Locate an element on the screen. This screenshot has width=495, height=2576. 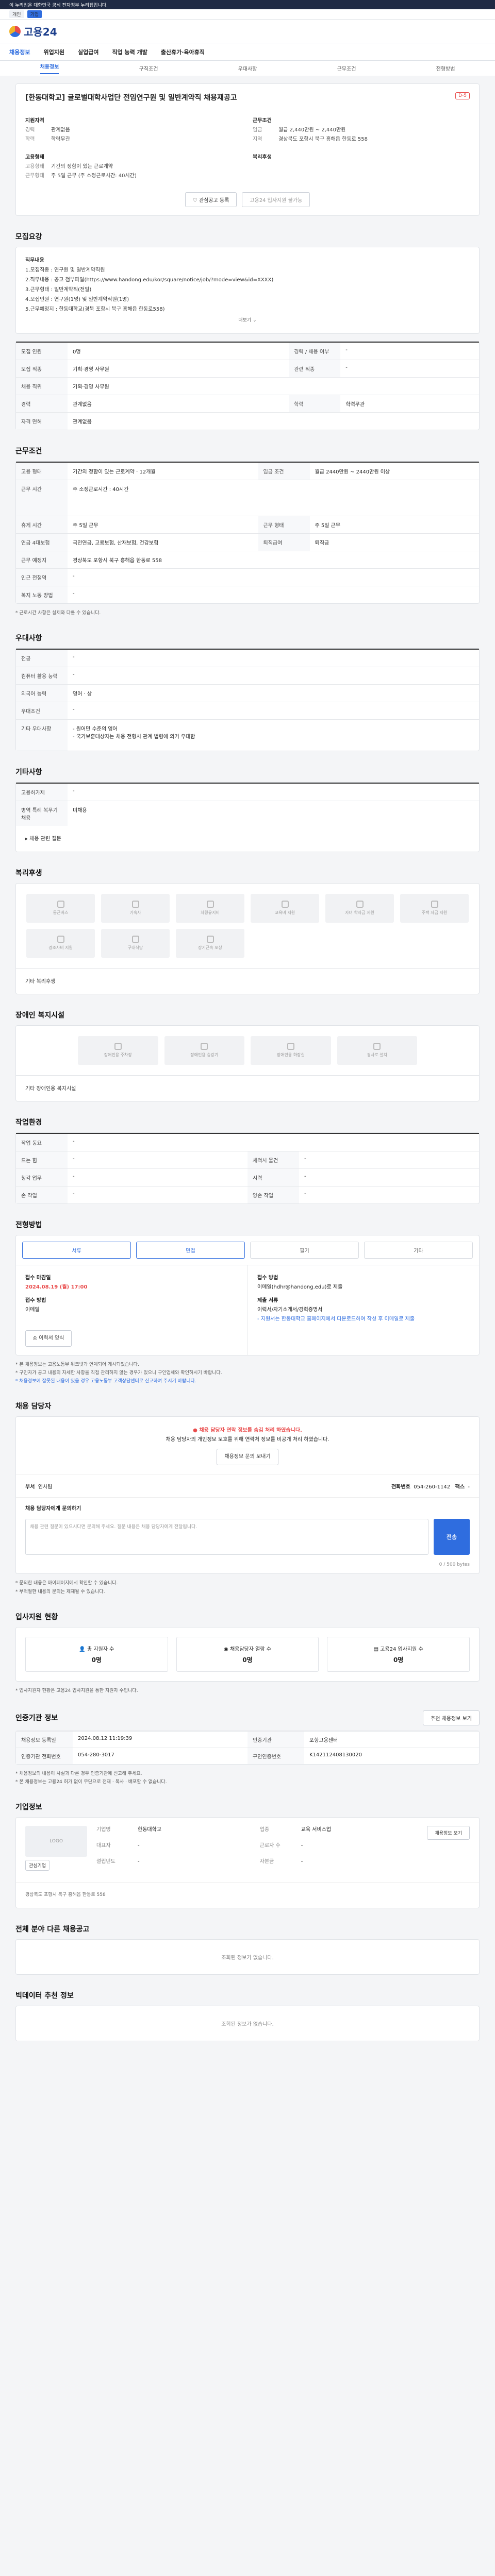
nav-item-jobs: 채용정보 is located at coordinates (19, 52).